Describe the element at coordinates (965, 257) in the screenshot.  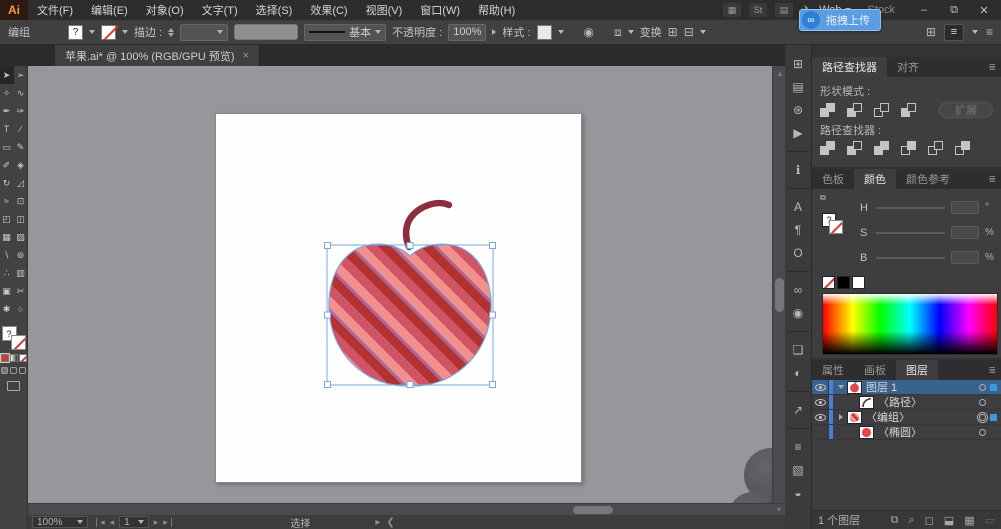
I see `brightness-value-field` at that location.